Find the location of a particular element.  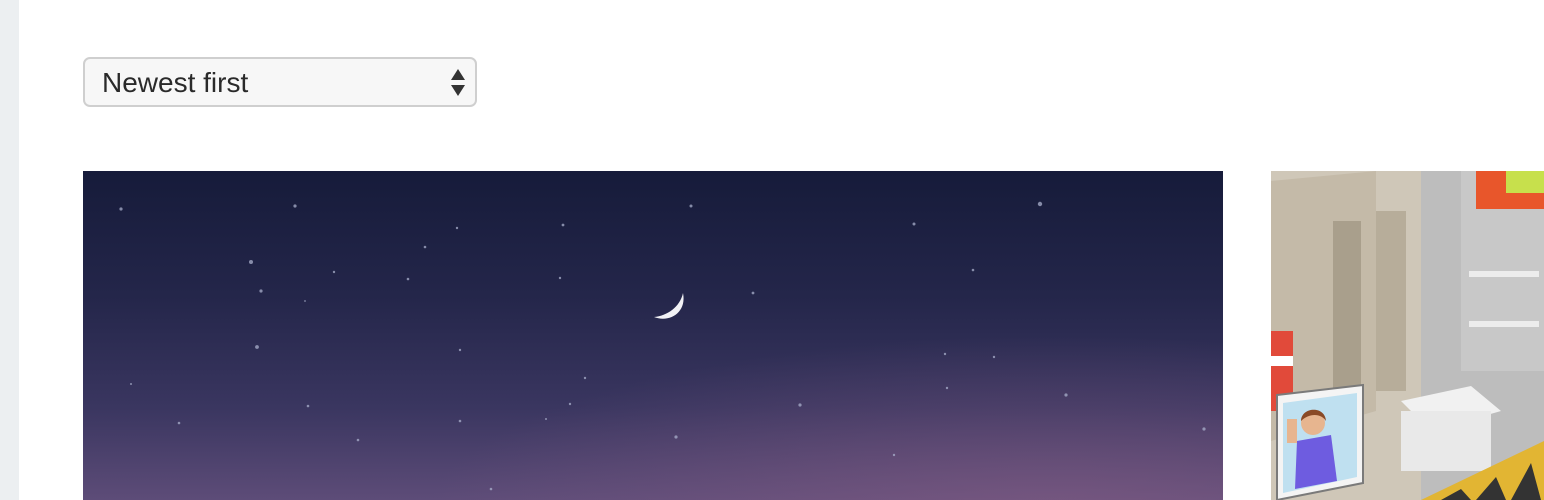

city-illustration-image is located at coordinates (1407, 335).